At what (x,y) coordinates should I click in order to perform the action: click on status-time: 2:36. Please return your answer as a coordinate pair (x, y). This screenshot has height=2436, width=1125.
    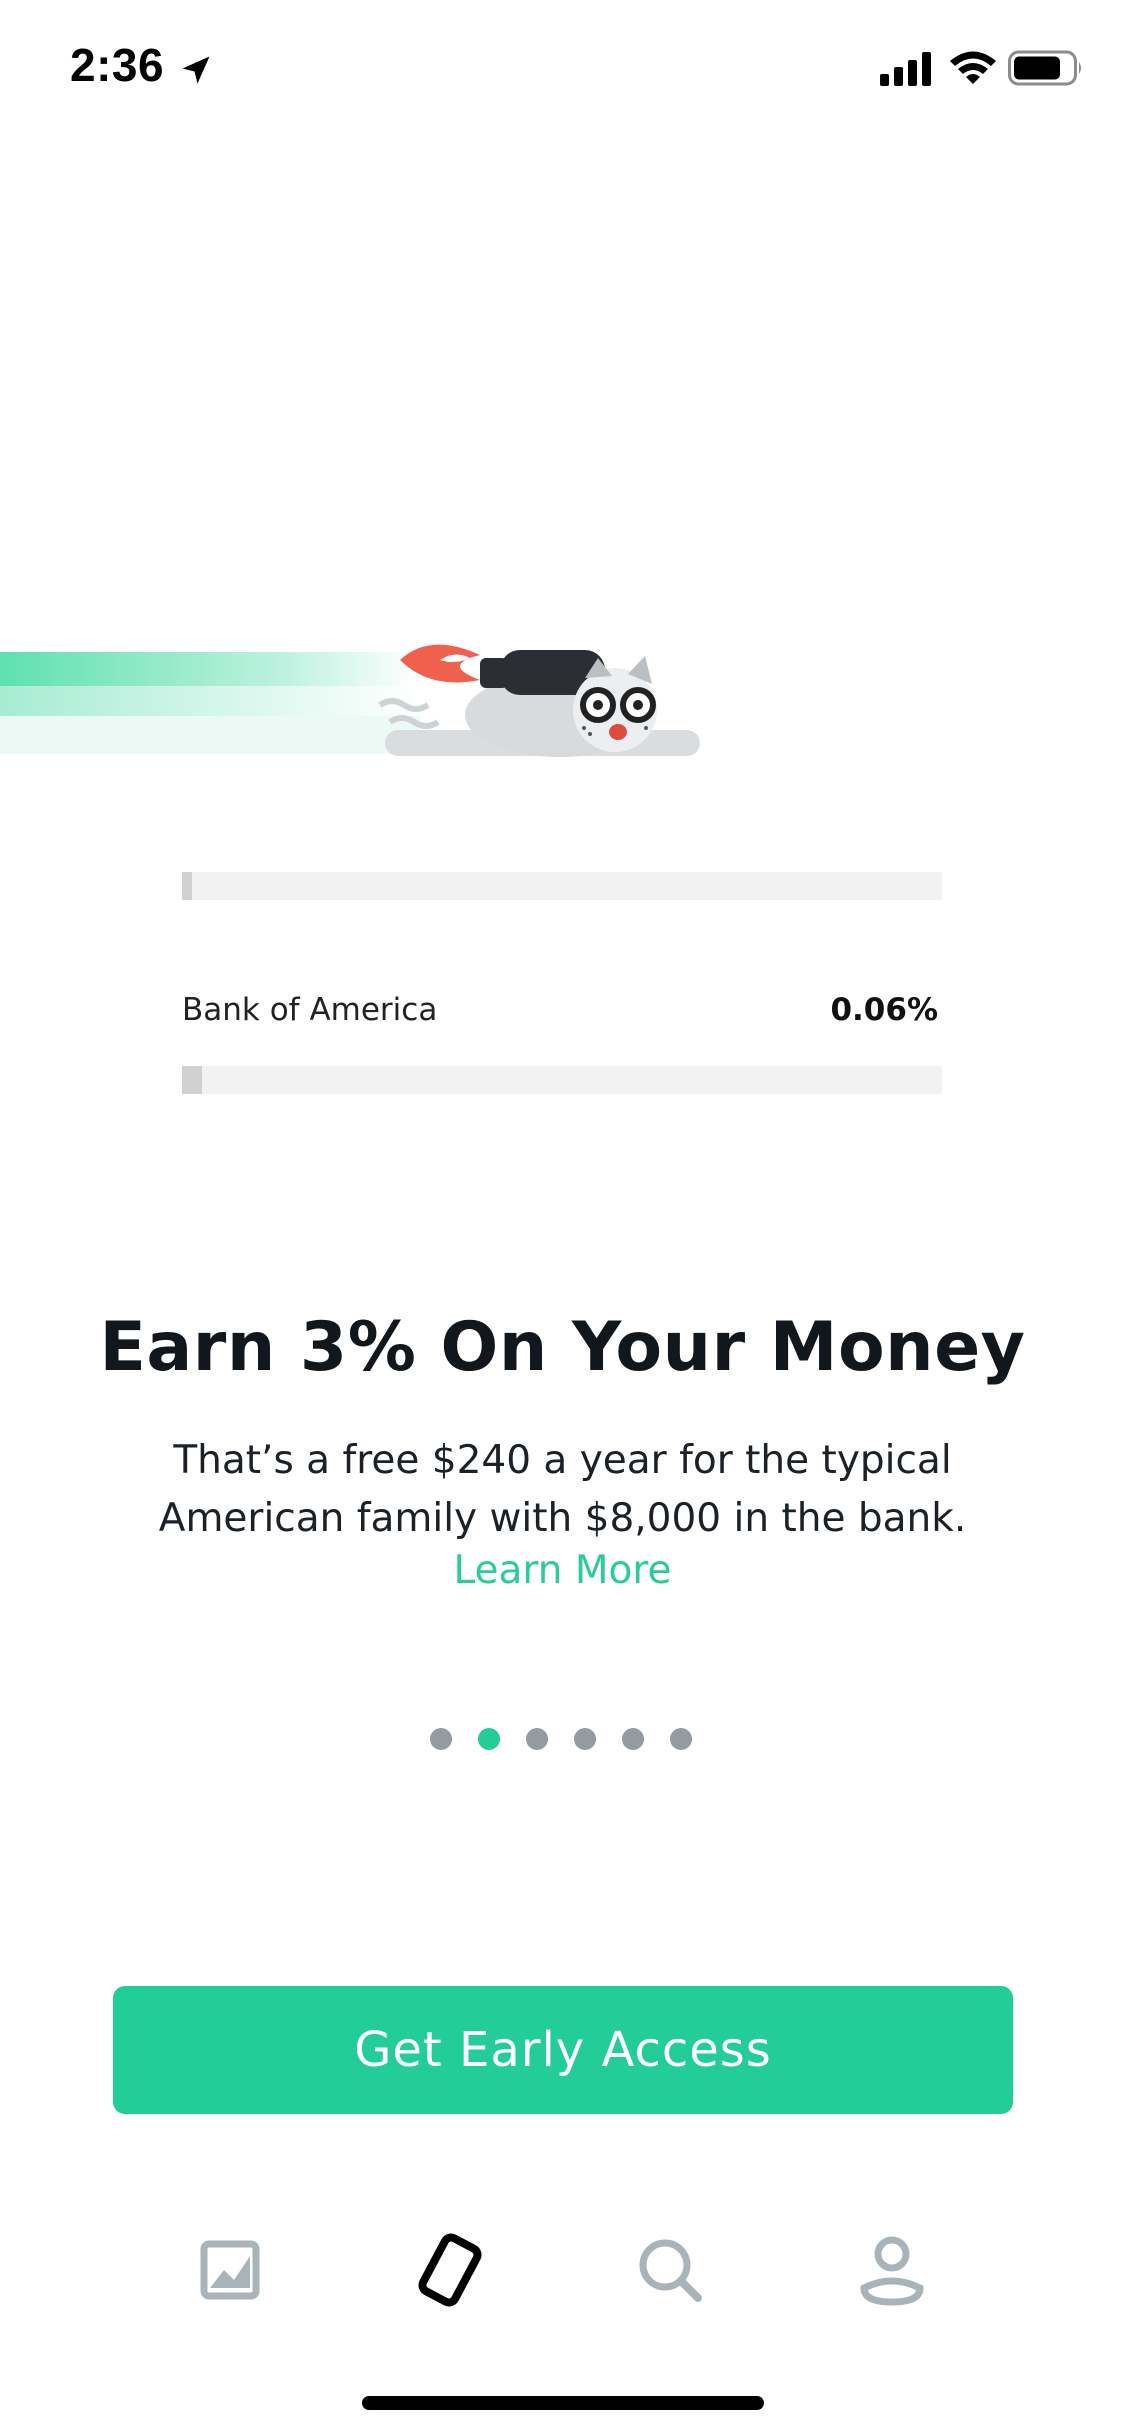
    Looking at the image, I should click on (117, 65).